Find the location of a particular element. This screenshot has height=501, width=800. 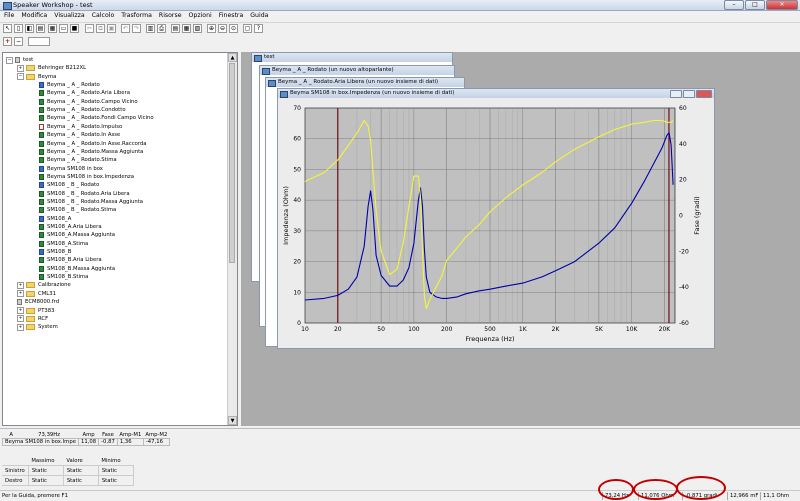

tree-root: − test is located at coordinates (19, 60).